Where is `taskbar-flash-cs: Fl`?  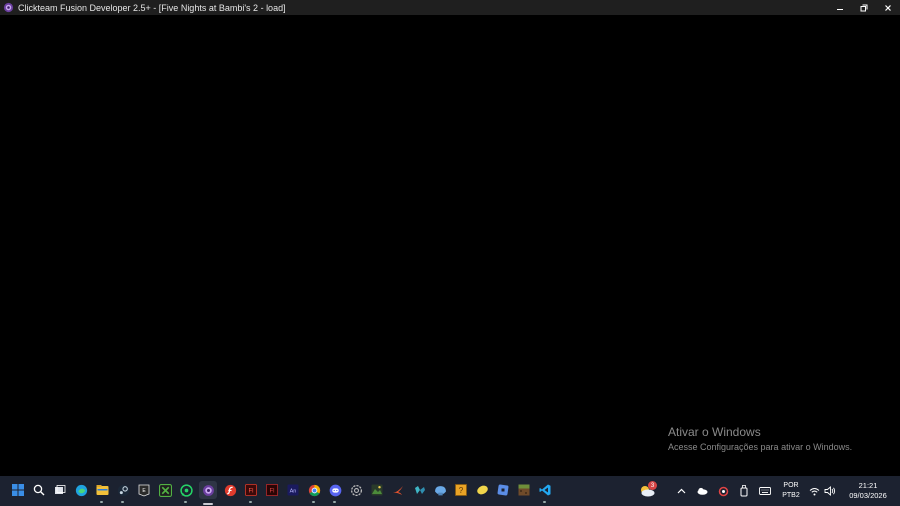 taskbar-flash-cs: Fl is located at coordinates (272, 490).